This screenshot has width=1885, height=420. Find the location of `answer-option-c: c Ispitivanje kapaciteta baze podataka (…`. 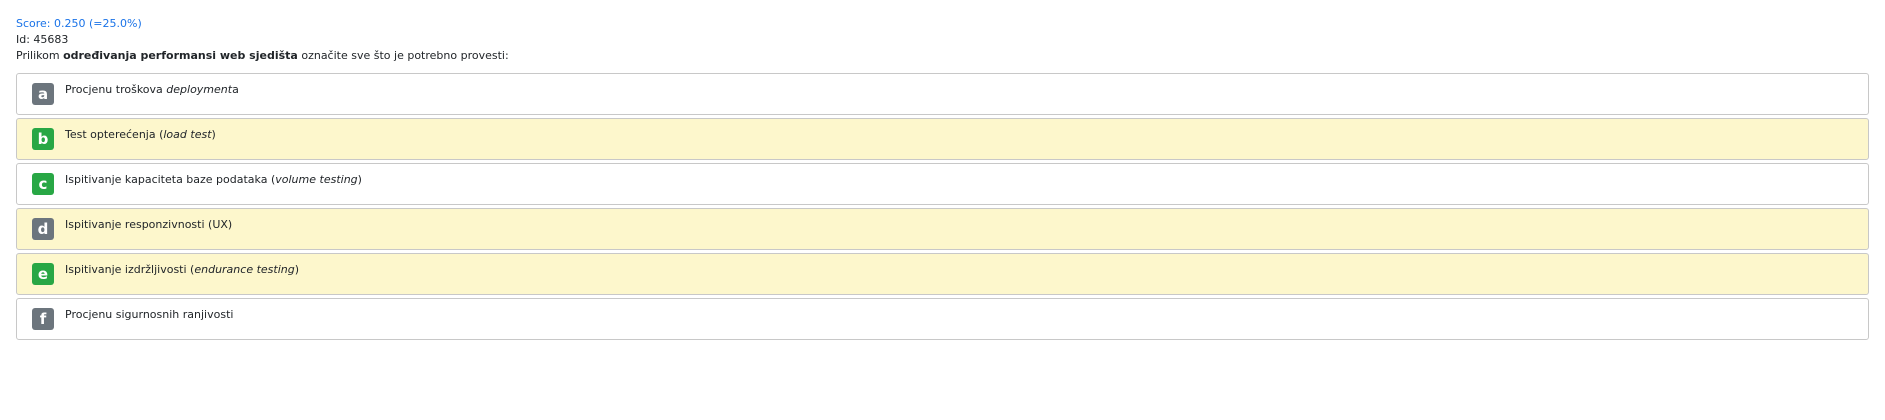

answer-option-c: c Ispitivanje kapaciteta baze podataka (… is located at coordinates (942, 184).